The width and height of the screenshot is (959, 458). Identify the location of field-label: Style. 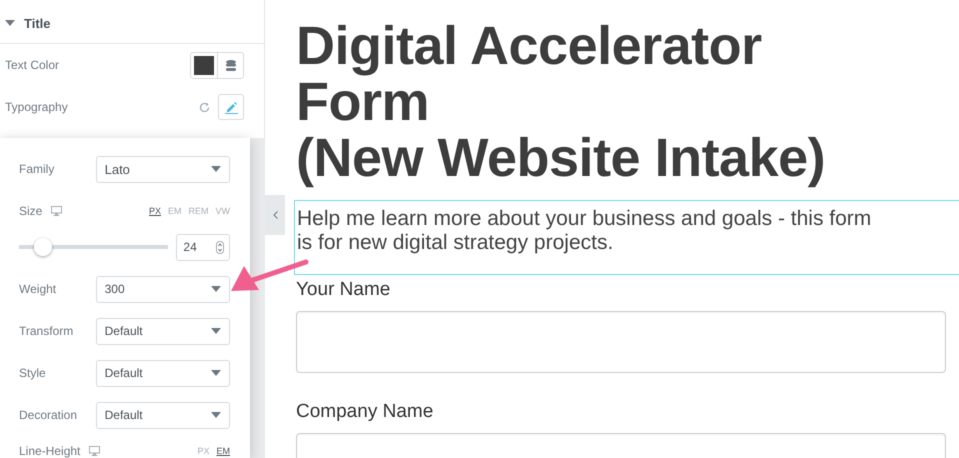
(33, 373).